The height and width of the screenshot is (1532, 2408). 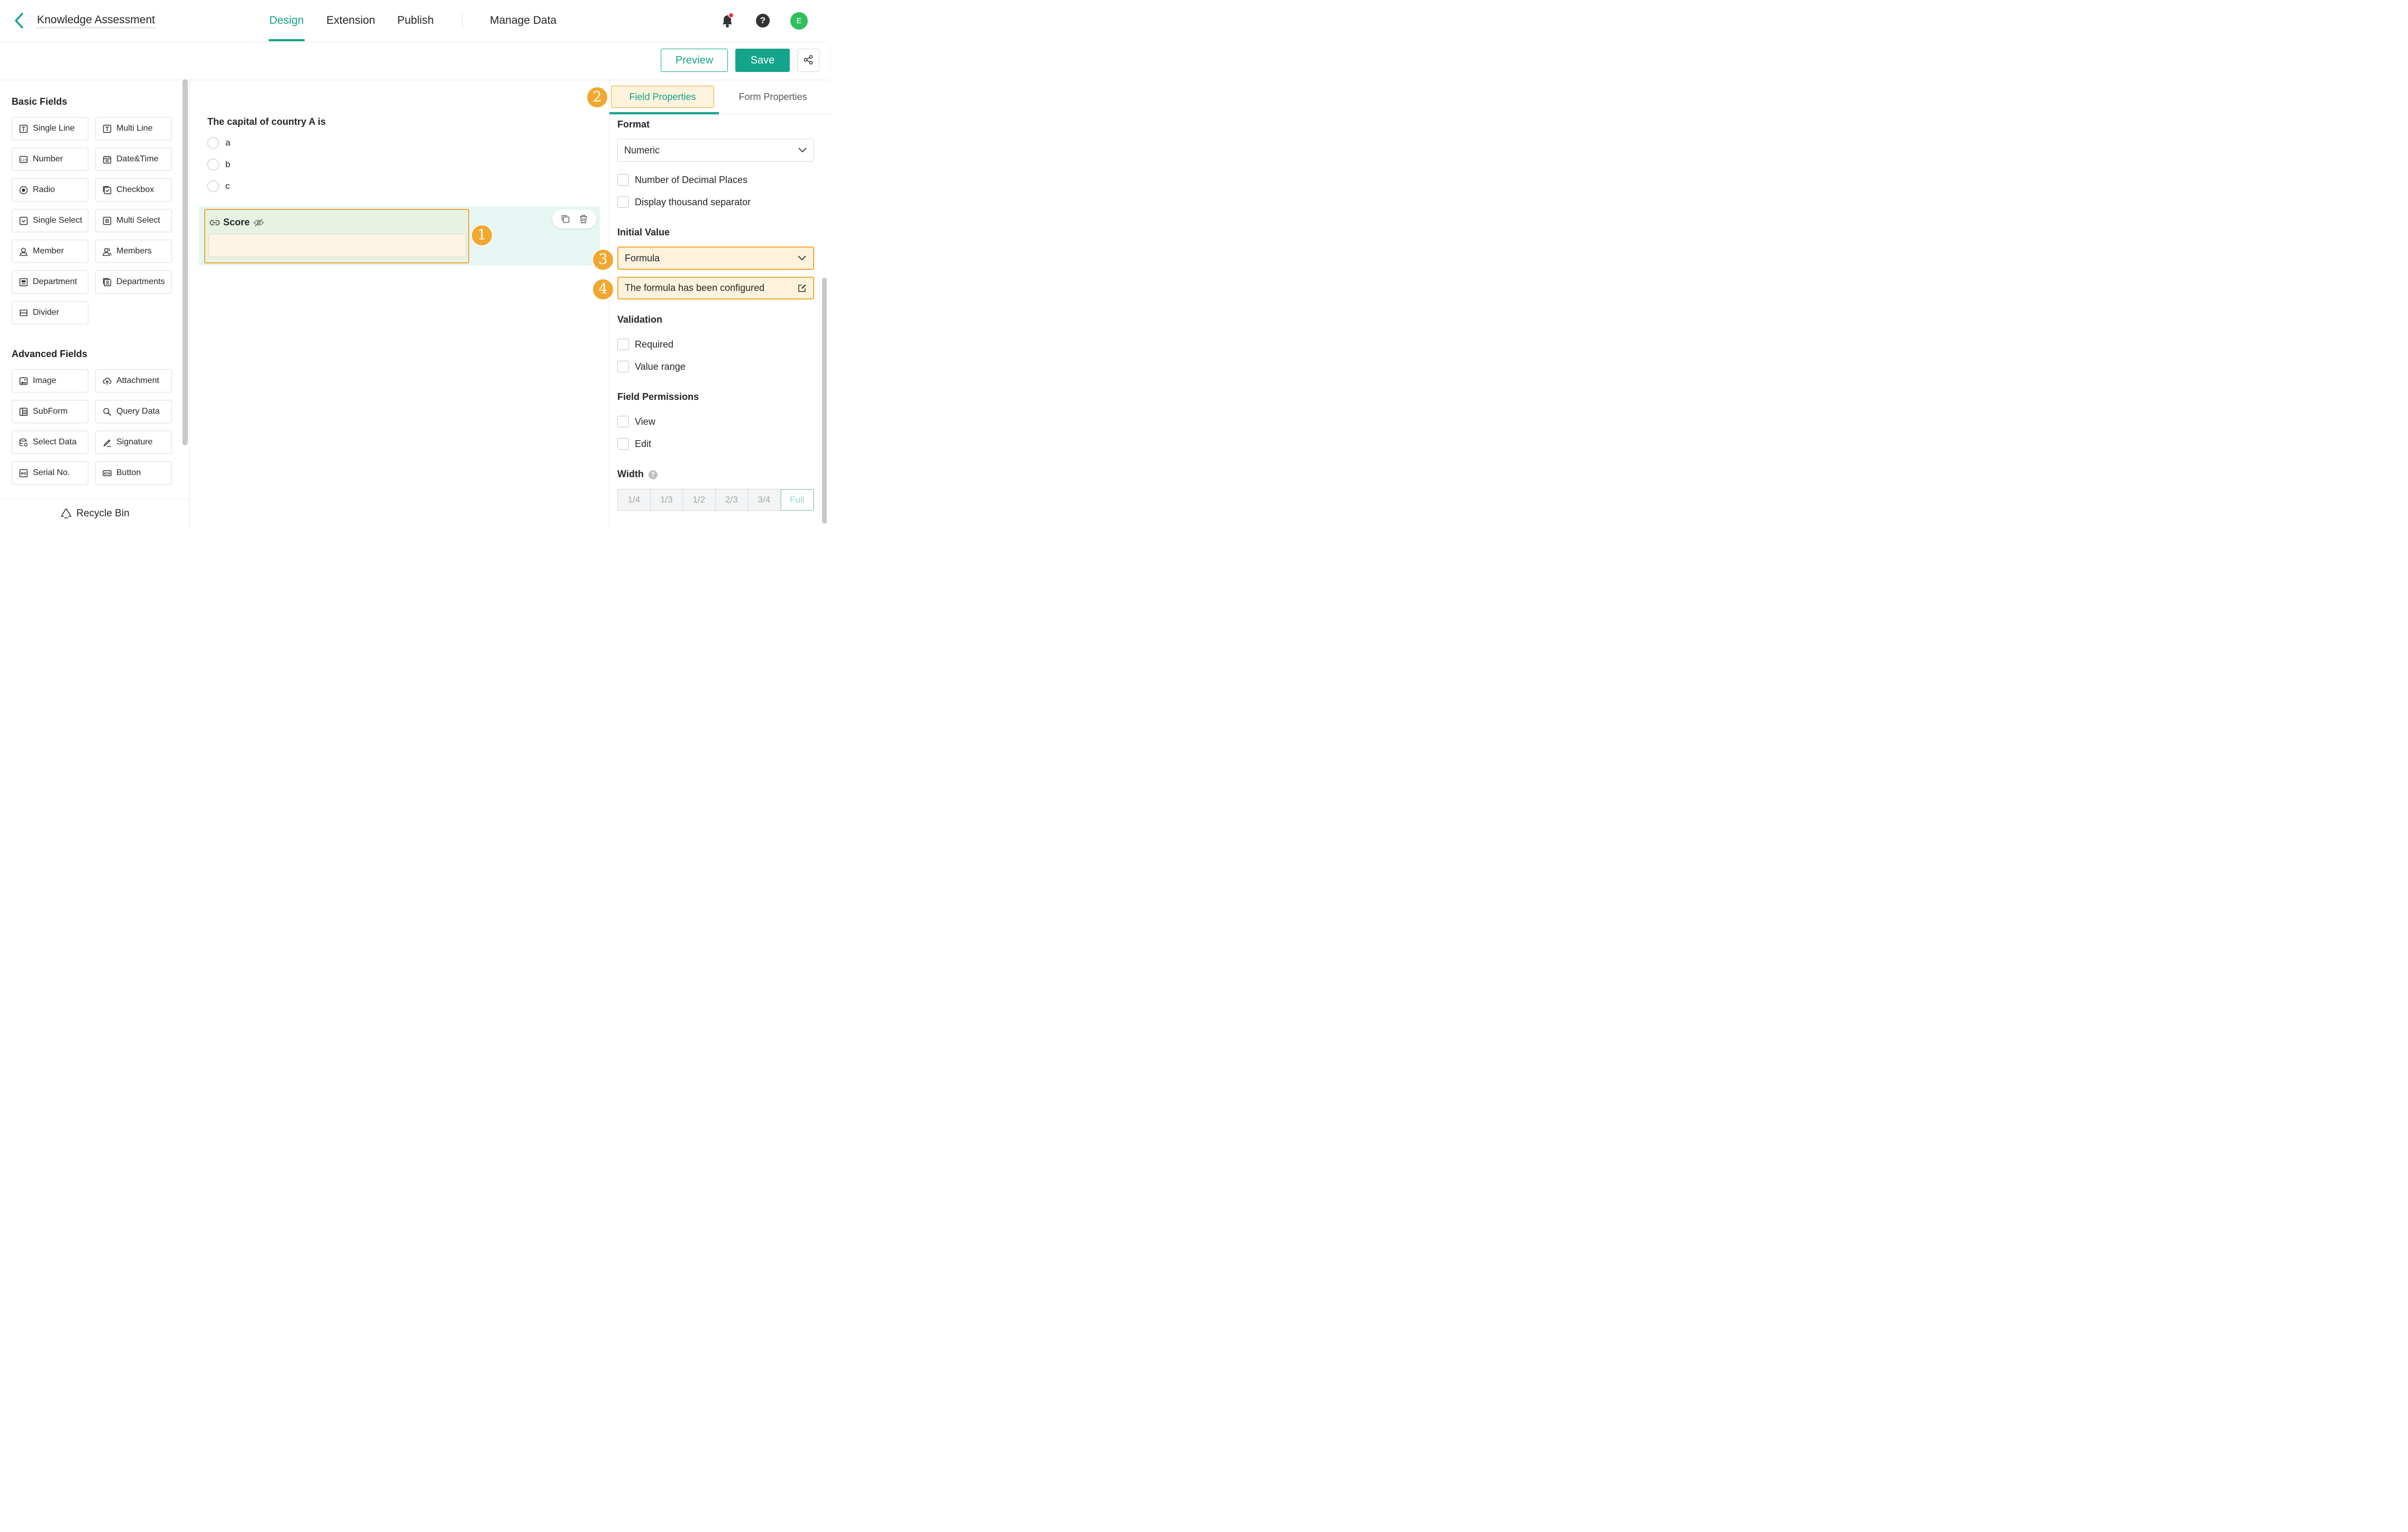 I want to click on value-range-checkbox: Value range, so click(x=651, y=366).